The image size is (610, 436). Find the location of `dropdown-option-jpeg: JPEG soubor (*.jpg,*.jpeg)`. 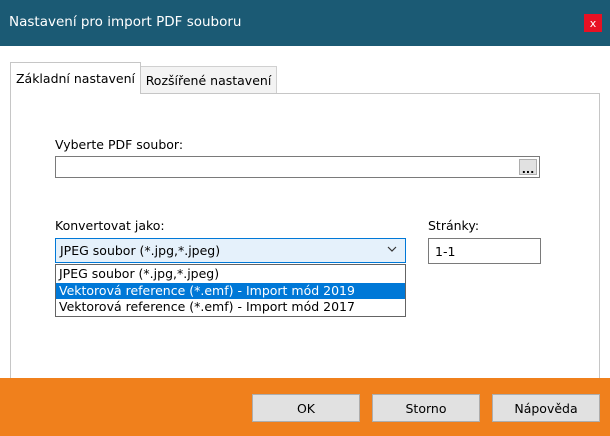

dropdown-option-jpeg: JPEG soubor (*.jpg,*.jpeg) is located at coordinates (230, 274).